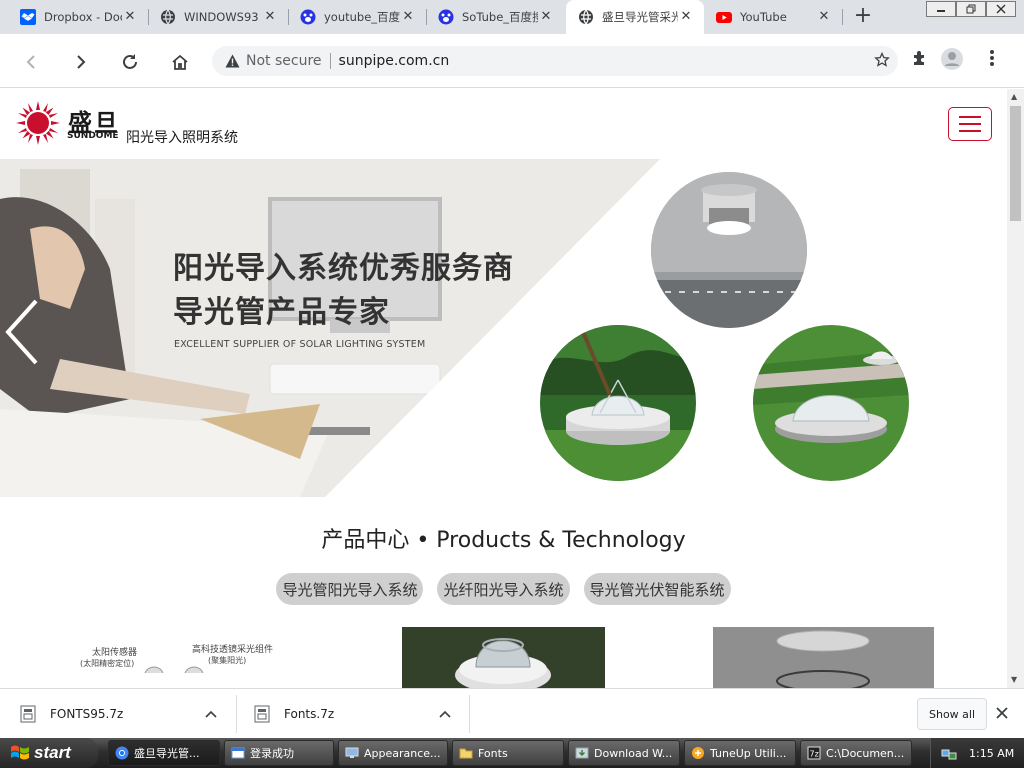 Image resolution: width=1024 pixels, height=768 pixels. Describe the element at coordinates (949, 753) in the screenshot. I see `network-icon` at that location.